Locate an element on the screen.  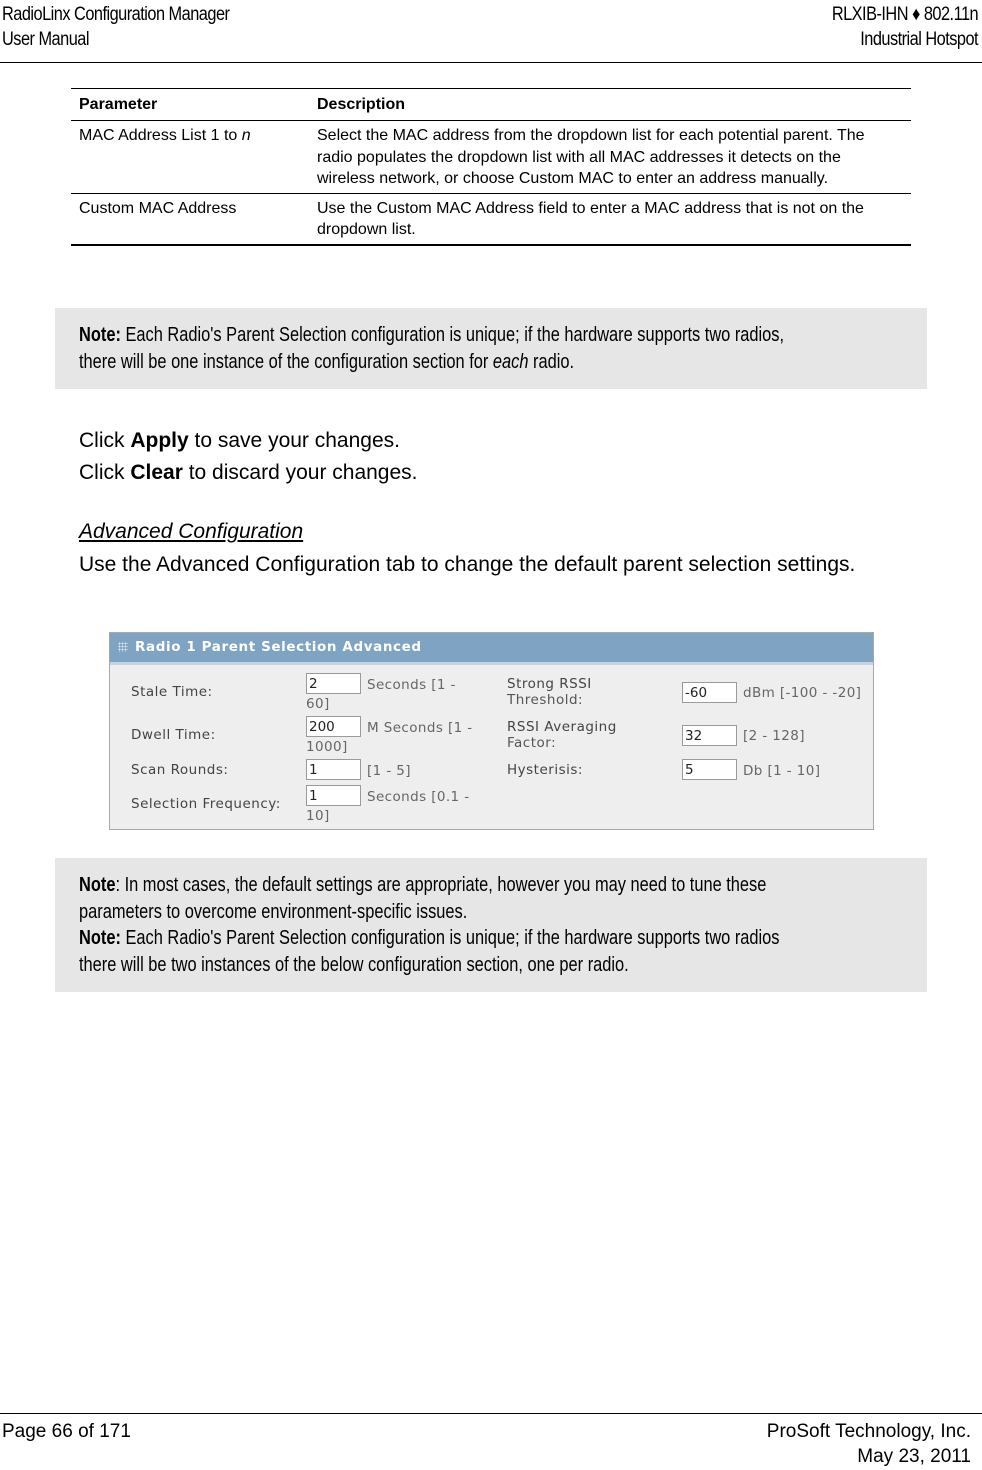
note-emphasis: each is located at coordinates (510, 361).